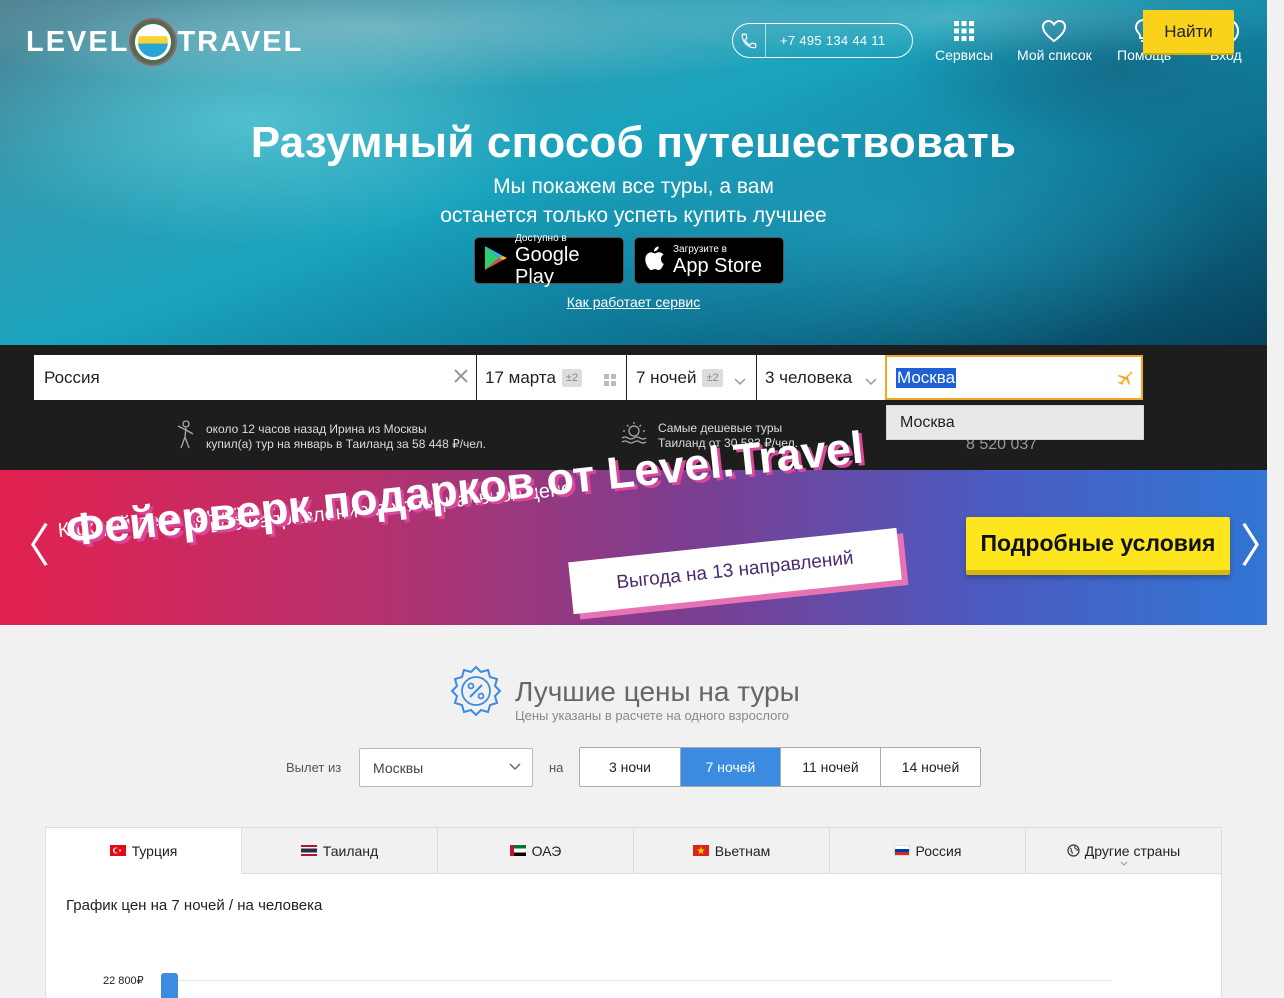 This screenshot has height=998, width=1284. I want to click on vietnam-flag-icon, so click(700, 850).